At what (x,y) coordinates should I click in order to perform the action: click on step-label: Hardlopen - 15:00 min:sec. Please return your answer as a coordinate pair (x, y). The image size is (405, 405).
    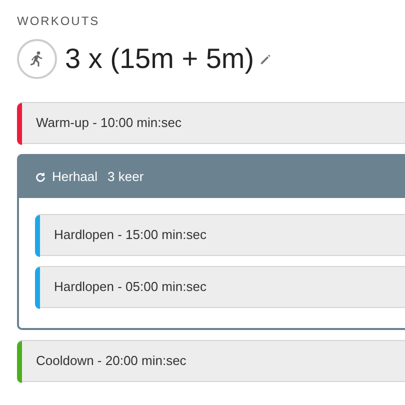
    Looking at the image, I should click on (130, 235).